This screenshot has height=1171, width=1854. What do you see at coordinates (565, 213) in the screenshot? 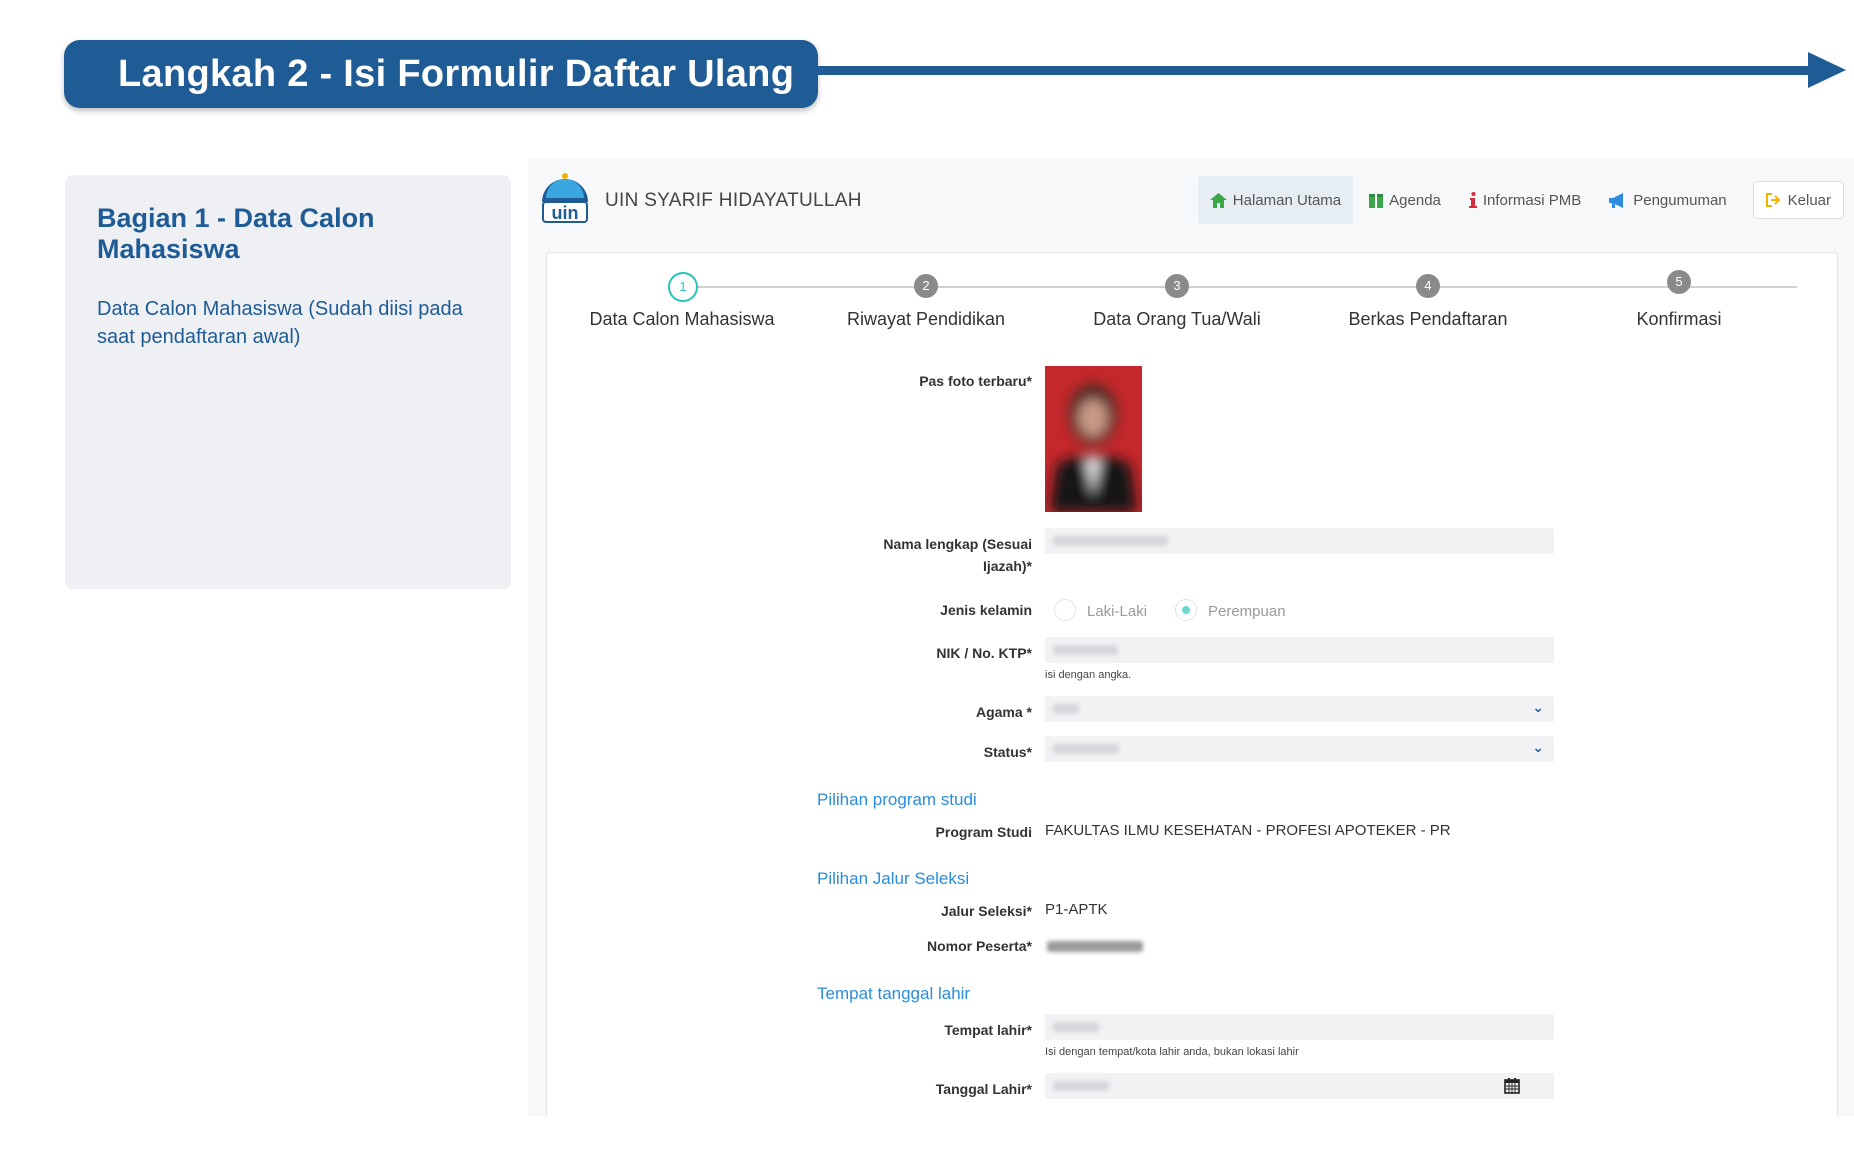
I see `svg-text: uin` at bounding box center [565, 213].